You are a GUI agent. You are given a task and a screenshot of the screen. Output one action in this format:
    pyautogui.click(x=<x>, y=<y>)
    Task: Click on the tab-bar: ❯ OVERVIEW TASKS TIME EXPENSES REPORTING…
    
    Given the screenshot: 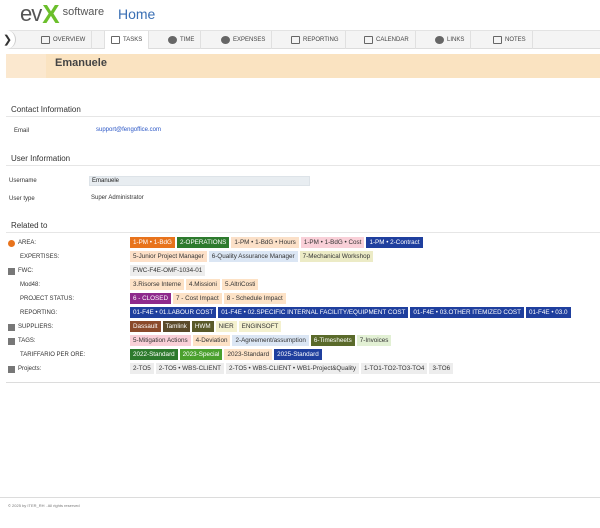 What is the action you would take?
    pyautogui.click(x=300, y=39)
    